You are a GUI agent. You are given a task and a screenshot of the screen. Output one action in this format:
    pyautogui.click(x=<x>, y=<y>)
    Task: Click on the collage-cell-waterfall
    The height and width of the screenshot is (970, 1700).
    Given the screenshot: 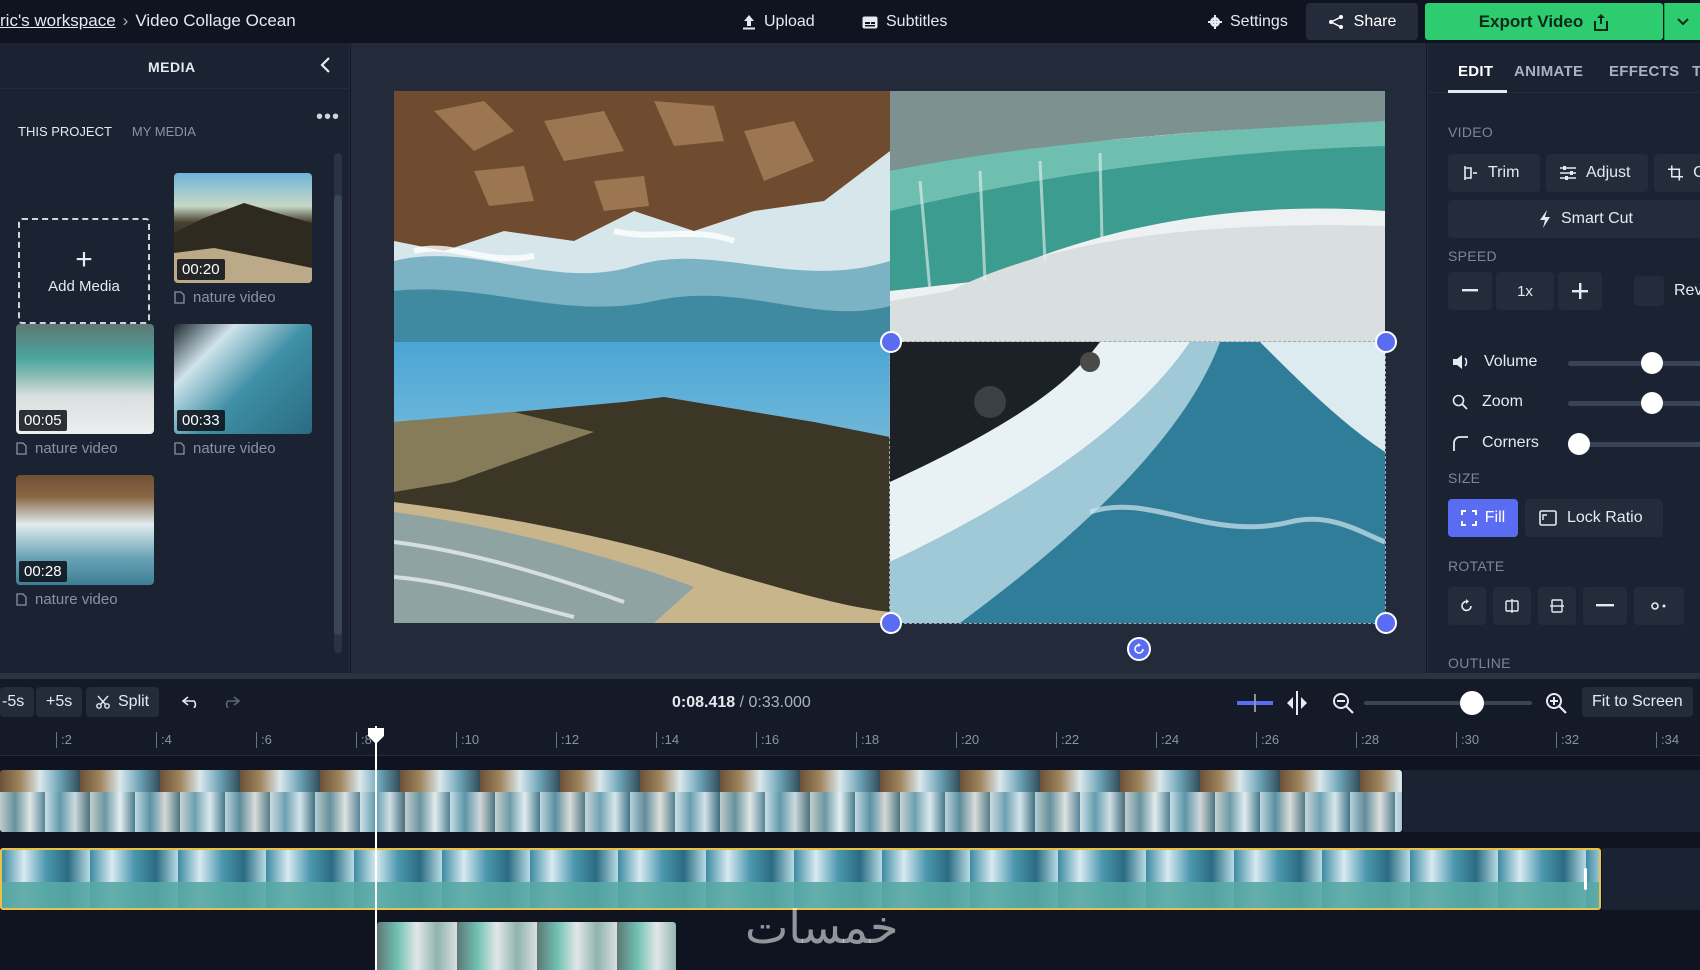 What is the action you would take?
    pyautogui.click(x=1137, y=216)
    